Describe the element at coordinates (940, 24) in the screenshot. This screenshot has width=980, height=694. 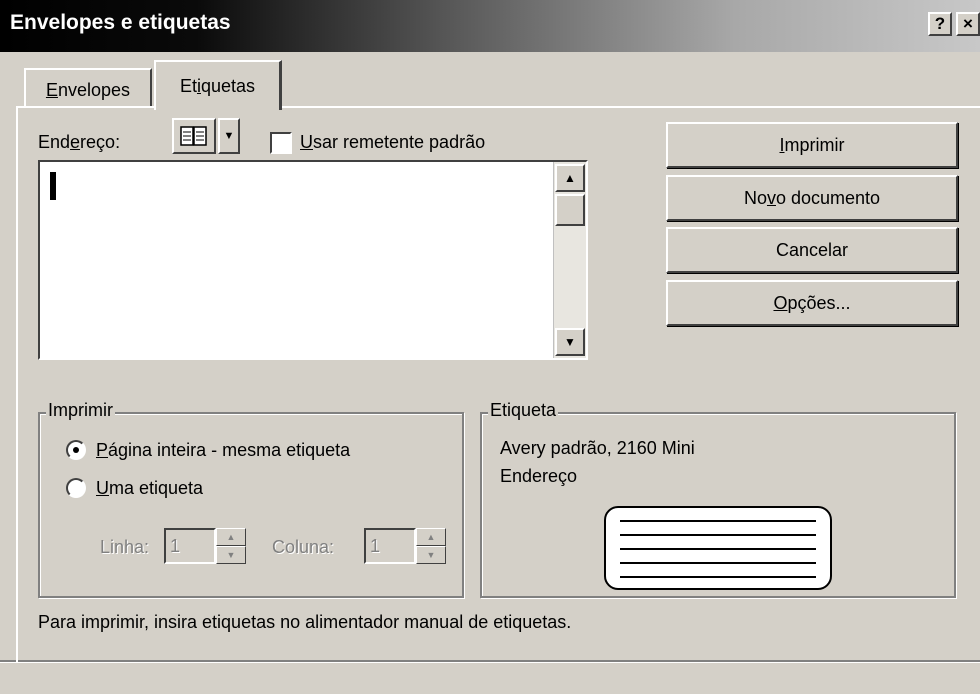
I see `help-button: ?` at that location.